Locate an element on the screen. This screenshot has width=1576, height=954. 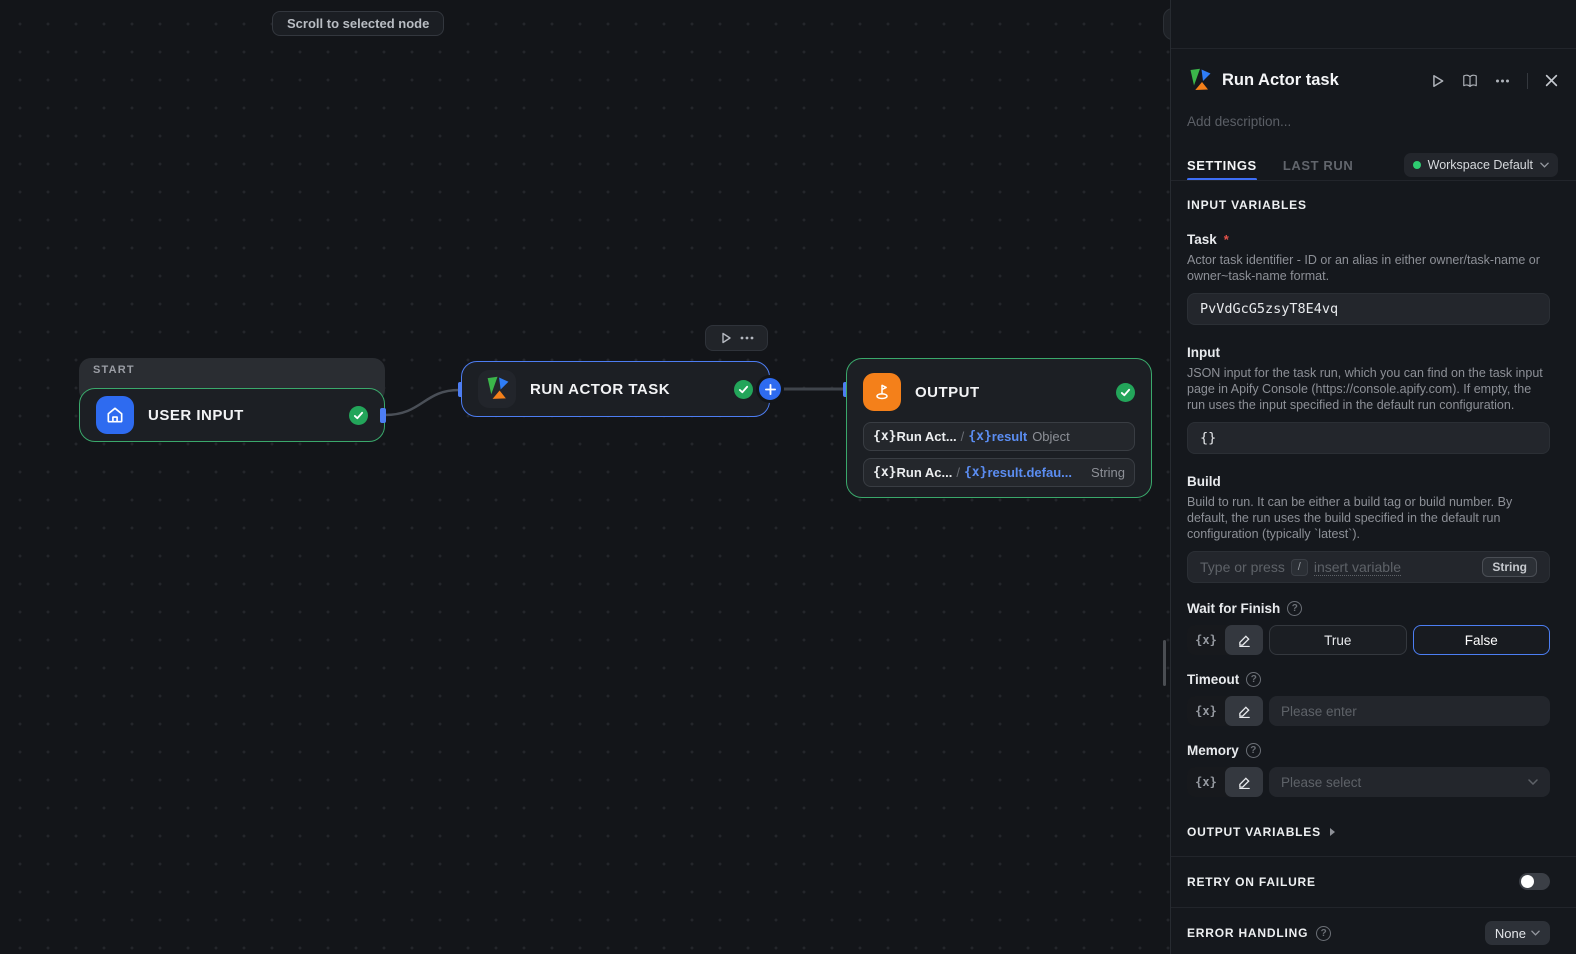
build-input: Type or press / insert variable String is located at coordinates (1368, 567).